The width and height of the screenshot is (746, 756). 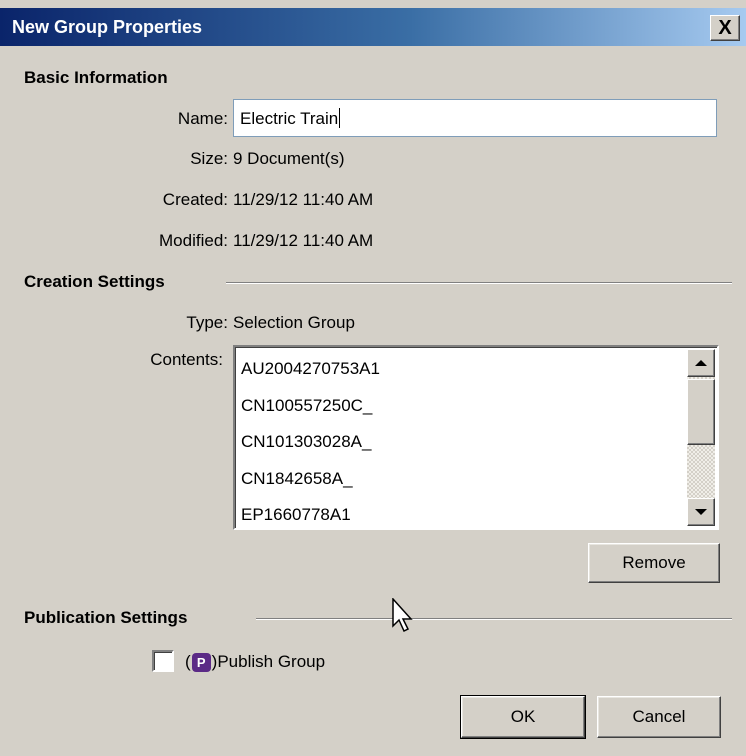 I want to click on publication-settings-heading: Publication Settings, so click(x=106, y=617).